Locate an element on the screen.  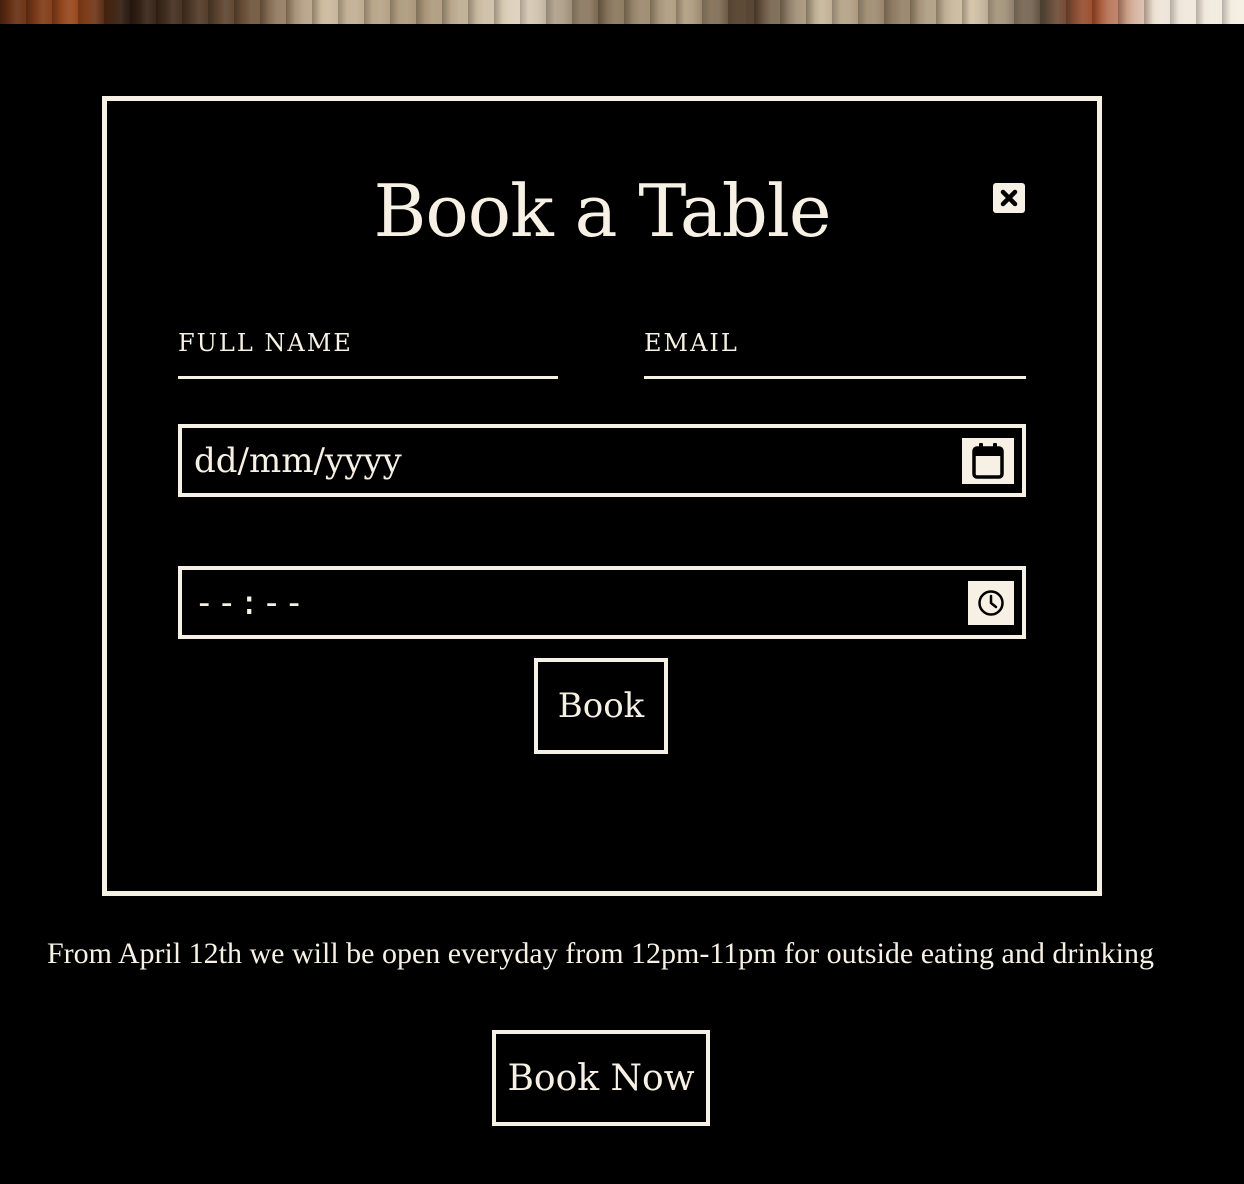
clock-icon is located at coordinates (991, 602).